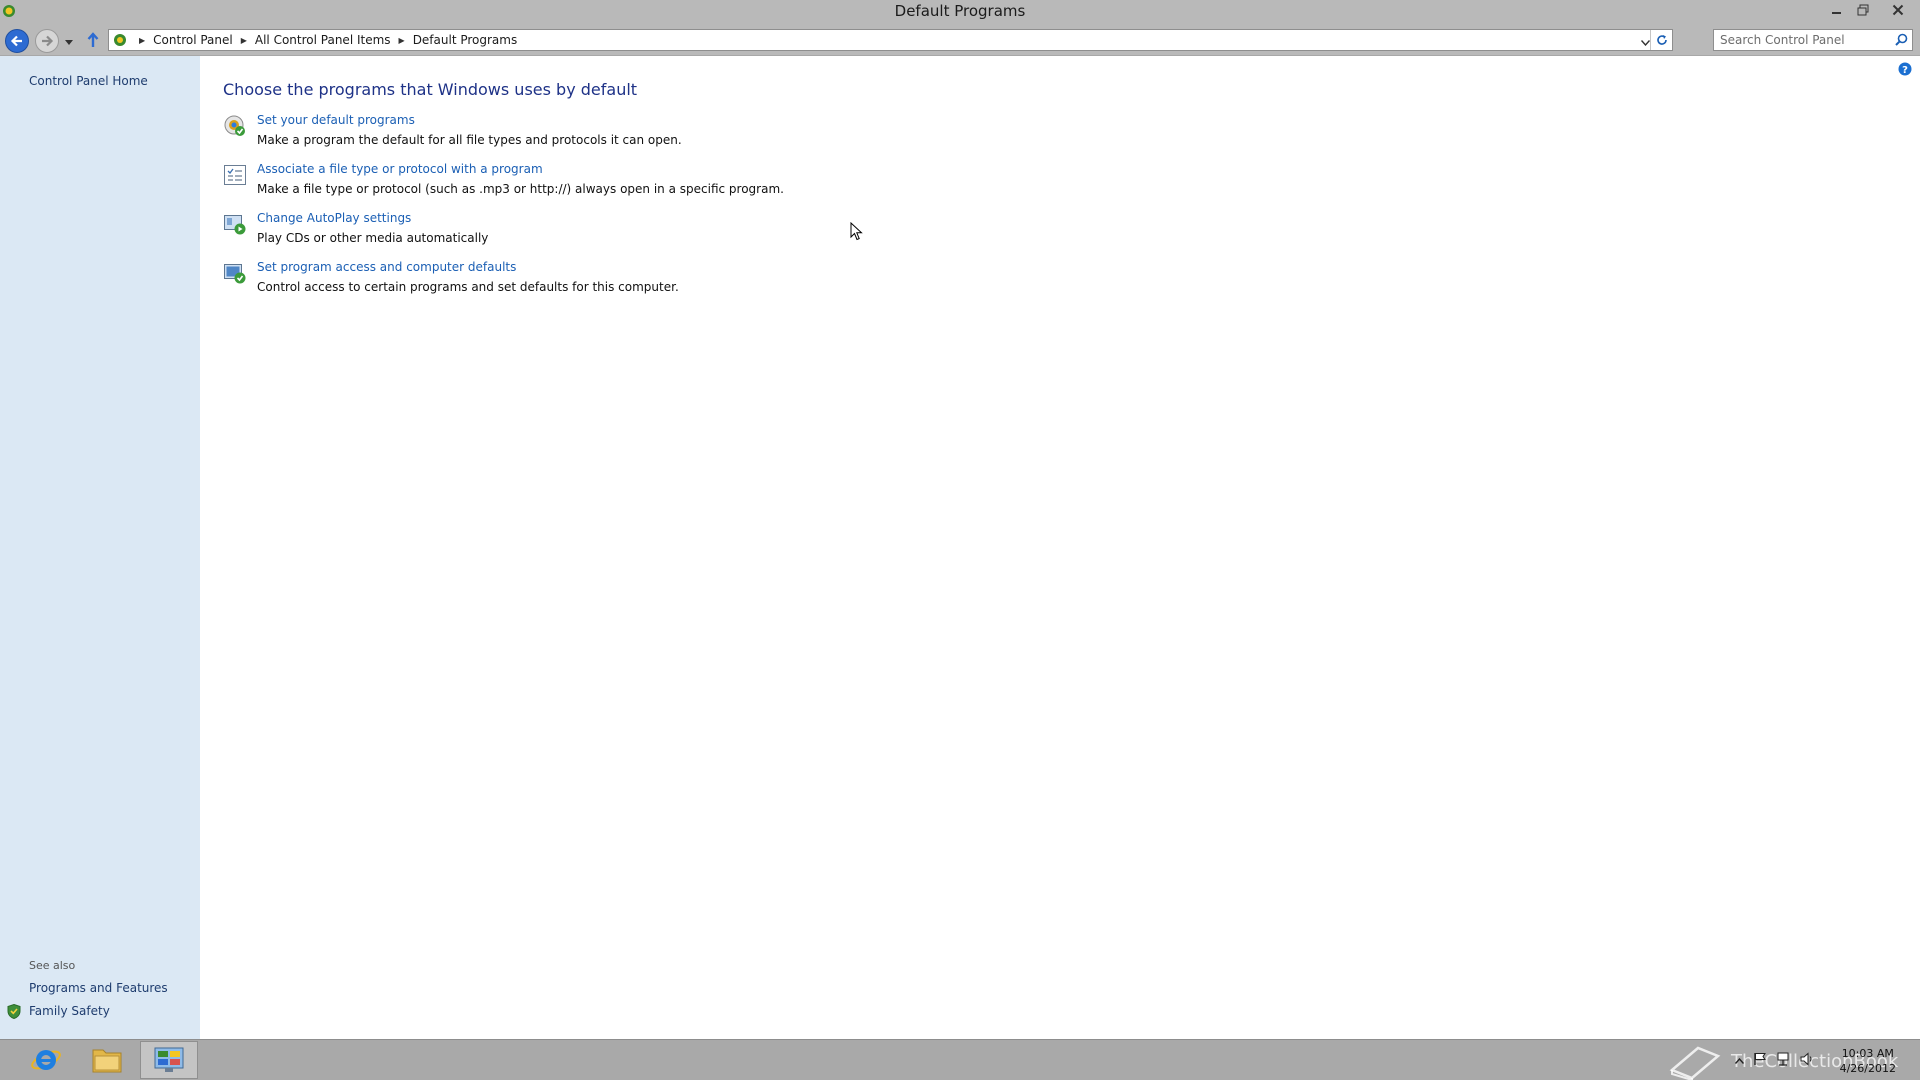 The height and width of the screenshot is (1080, 1920). Describe the element at coordinates (98, 988) in the screenshot. I see `programs-and-features-link: Programs and Features` at that location.